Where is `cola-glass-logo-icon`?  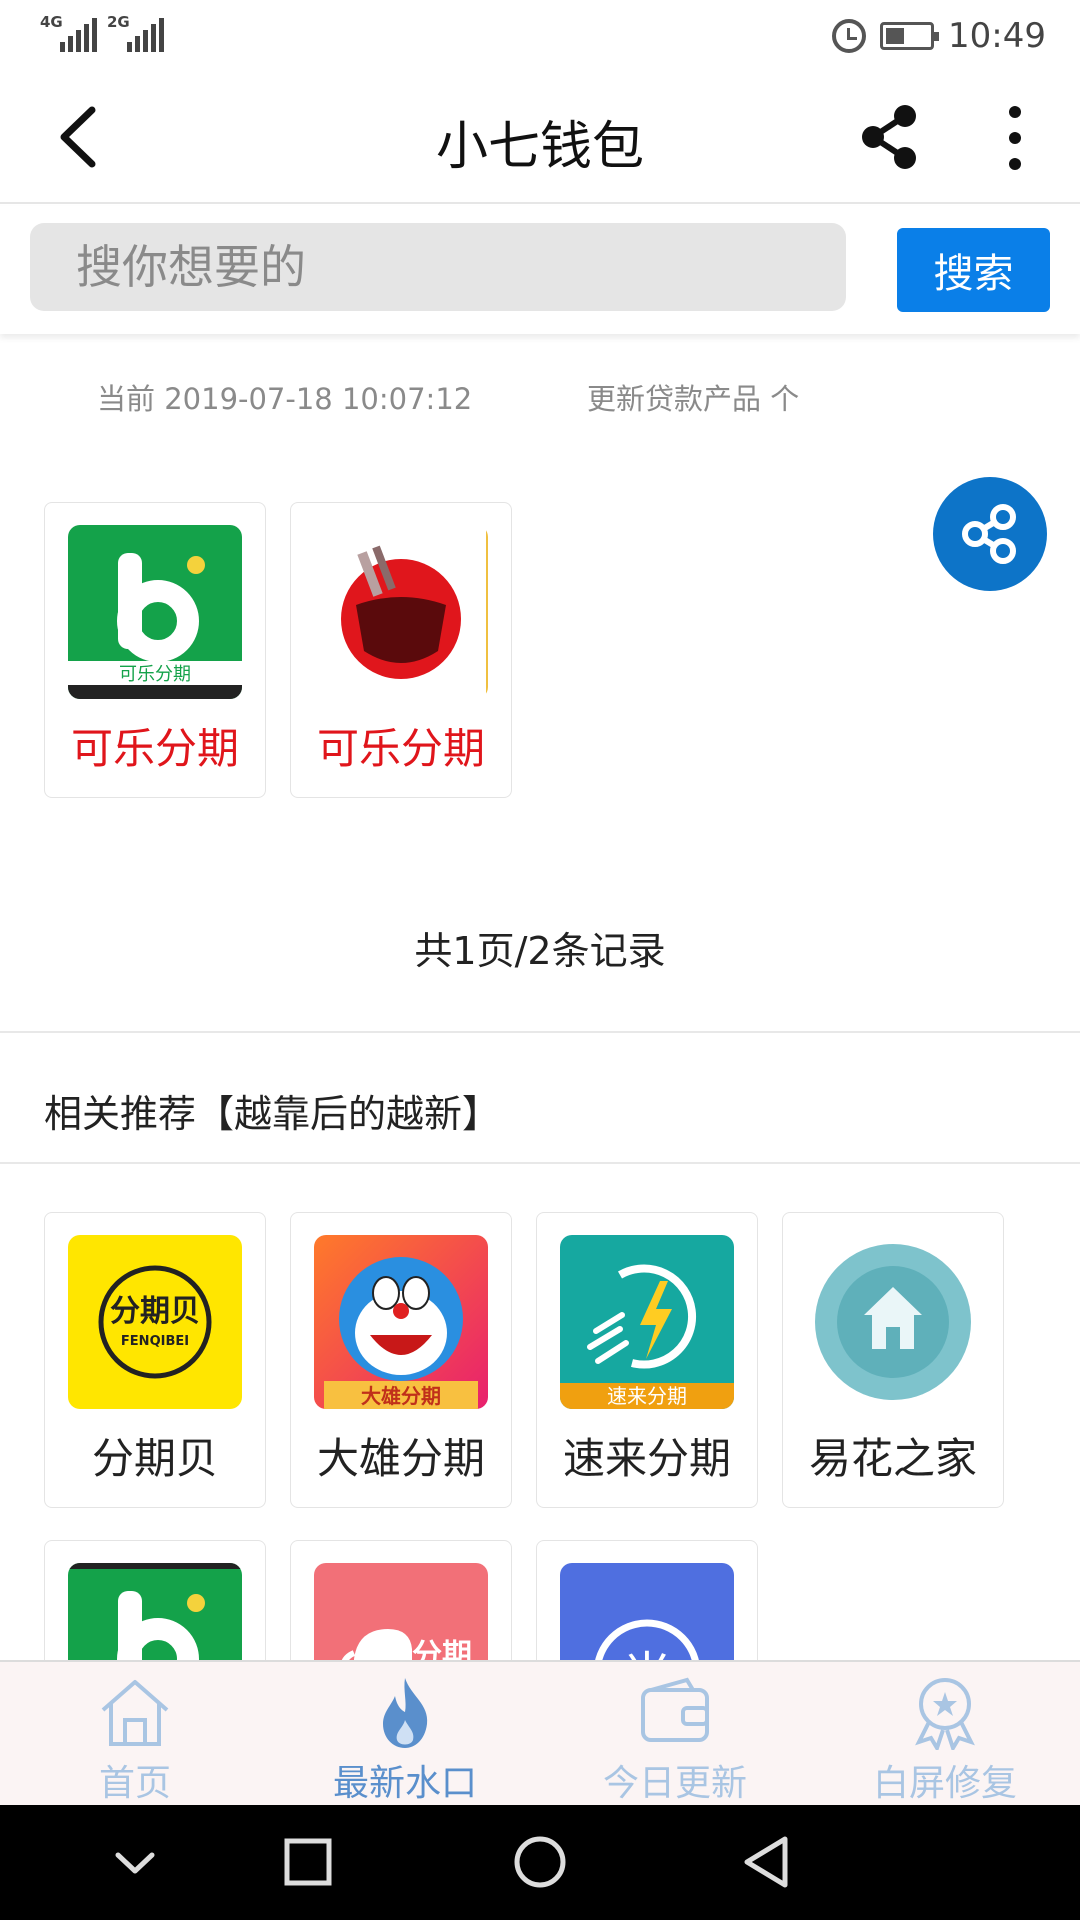 cola-glass-logo-icon is located at coordinates (401, 612).